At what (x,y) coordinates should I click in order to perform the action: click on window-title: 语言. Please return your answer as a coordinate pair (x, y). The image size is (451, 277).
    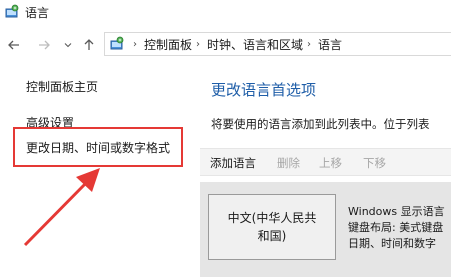
    Looking at the image, I should click on (37, 13).